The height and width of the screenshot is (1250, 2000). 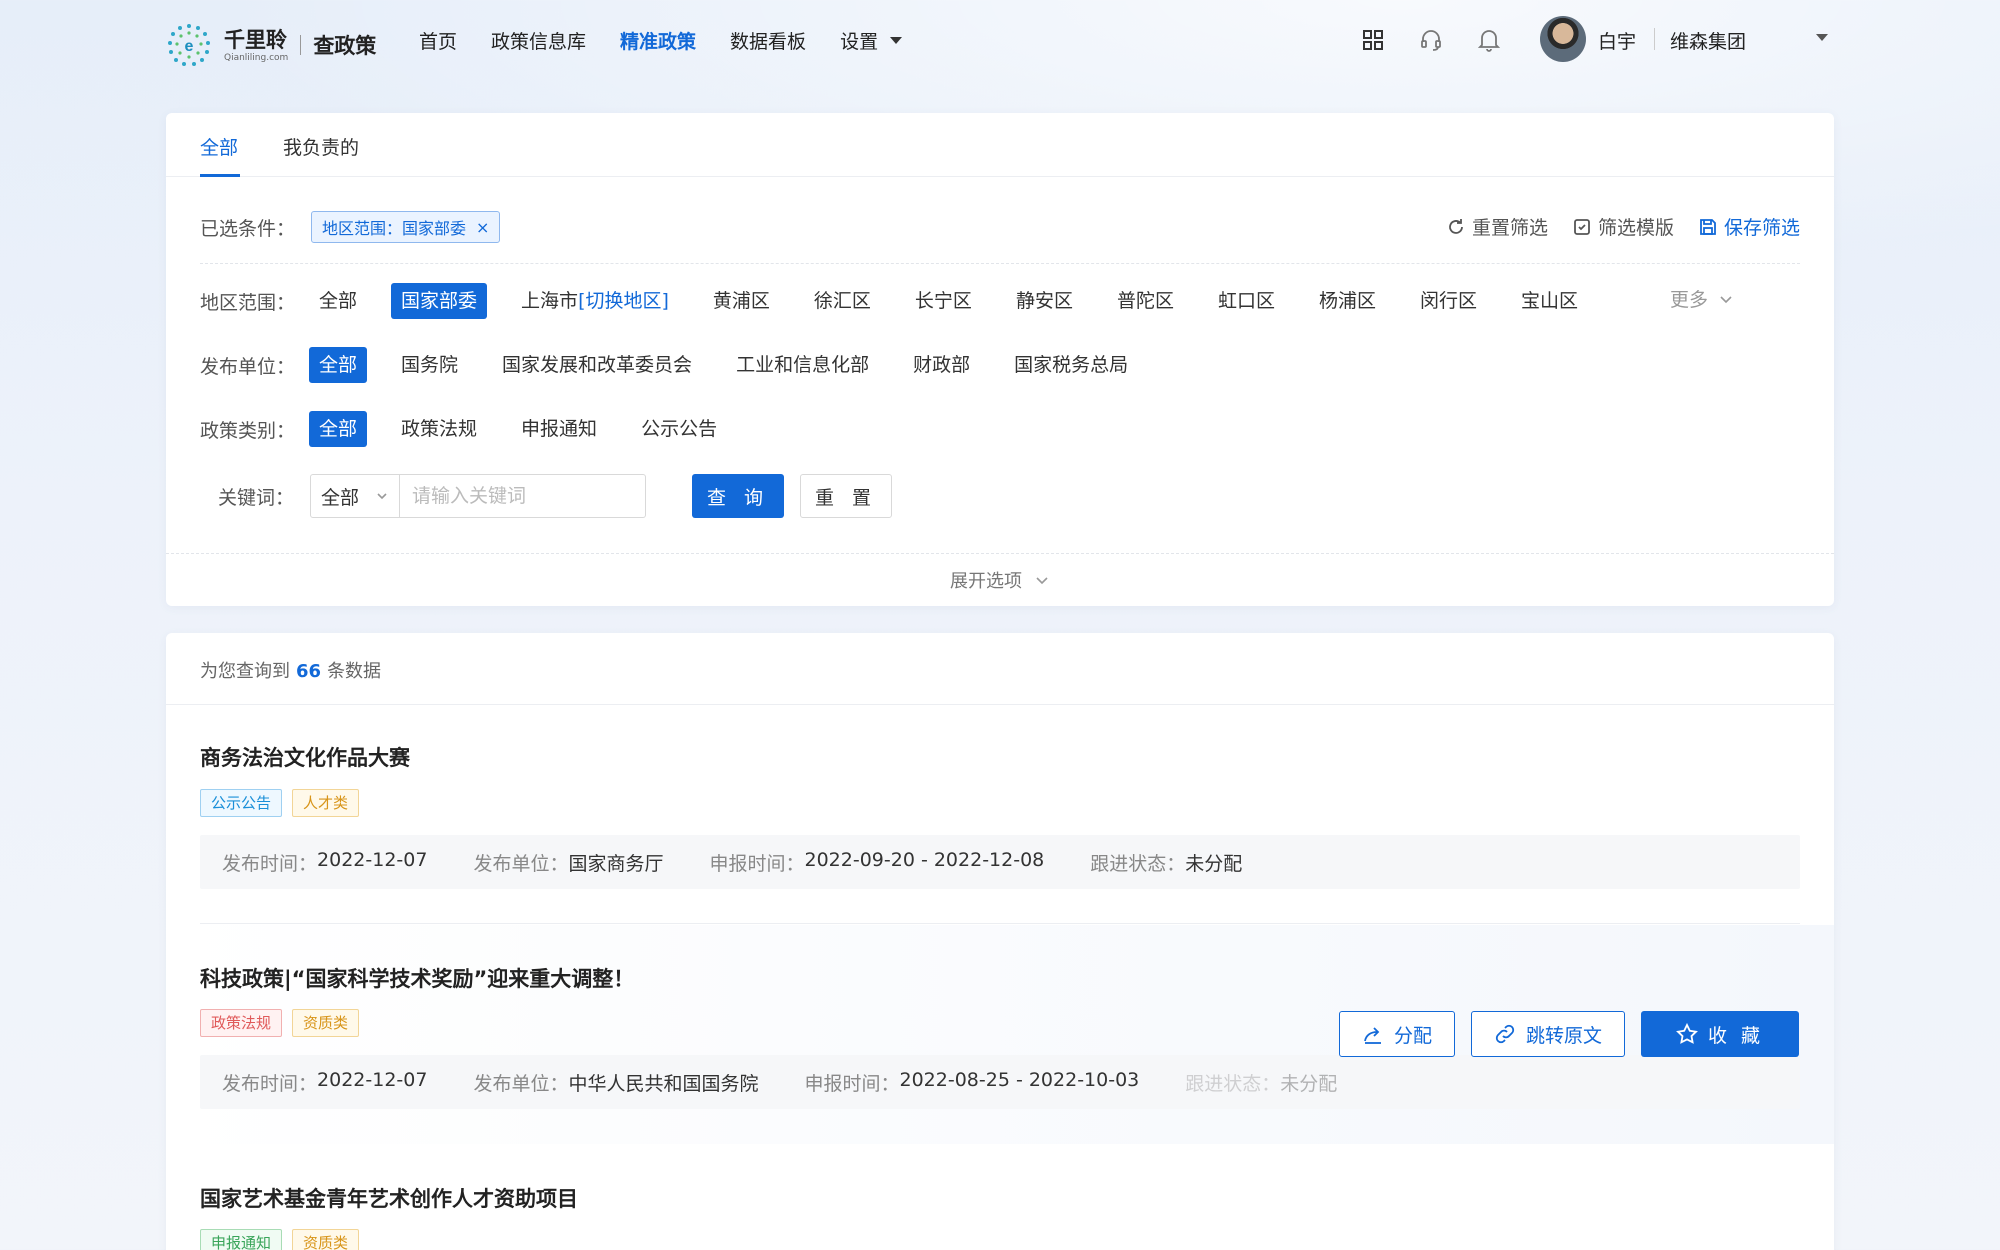 What do you see at coordinates (871, 40) in the screenshot?
I see `menu-item-settings: 设置` at bounding box center [871, 40].